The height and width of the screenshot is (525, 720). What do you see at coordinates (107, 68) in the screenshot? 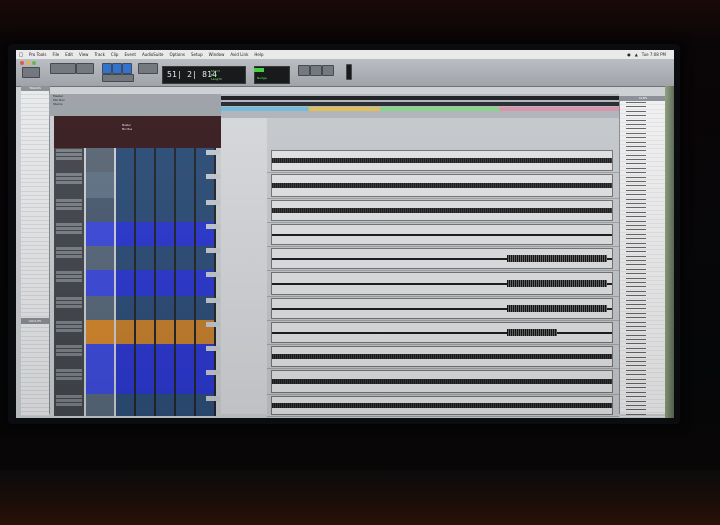
I see `trim-tool-button` at bounding box center [107, 68].